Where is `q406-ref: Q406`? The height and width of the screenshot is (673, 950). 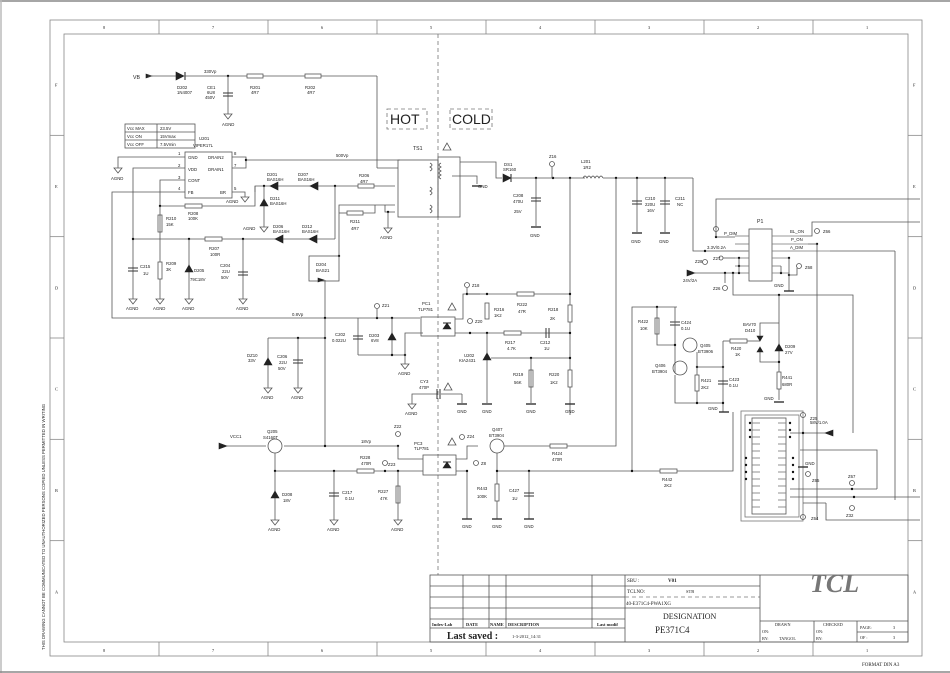
q406-ref: Q406 is located at coordinates (660, 365).